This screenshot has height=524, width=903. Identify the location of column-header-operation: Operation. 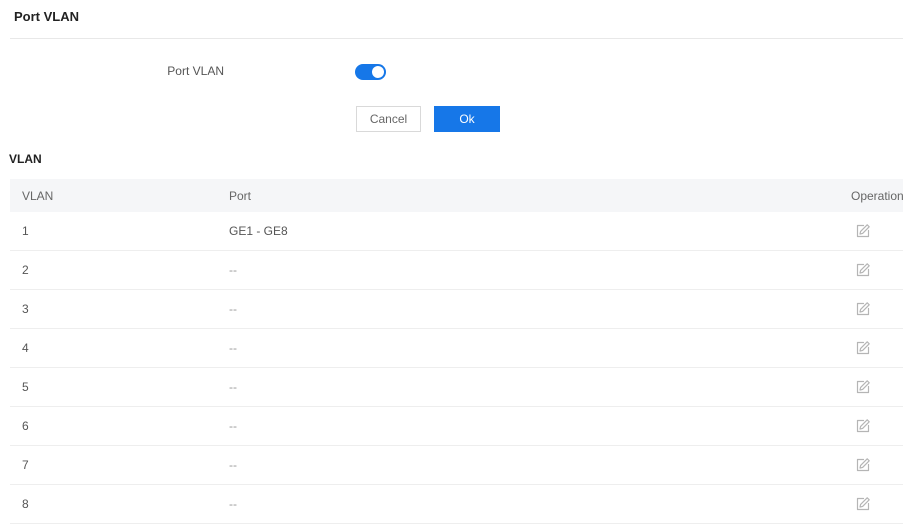
(877, 195).